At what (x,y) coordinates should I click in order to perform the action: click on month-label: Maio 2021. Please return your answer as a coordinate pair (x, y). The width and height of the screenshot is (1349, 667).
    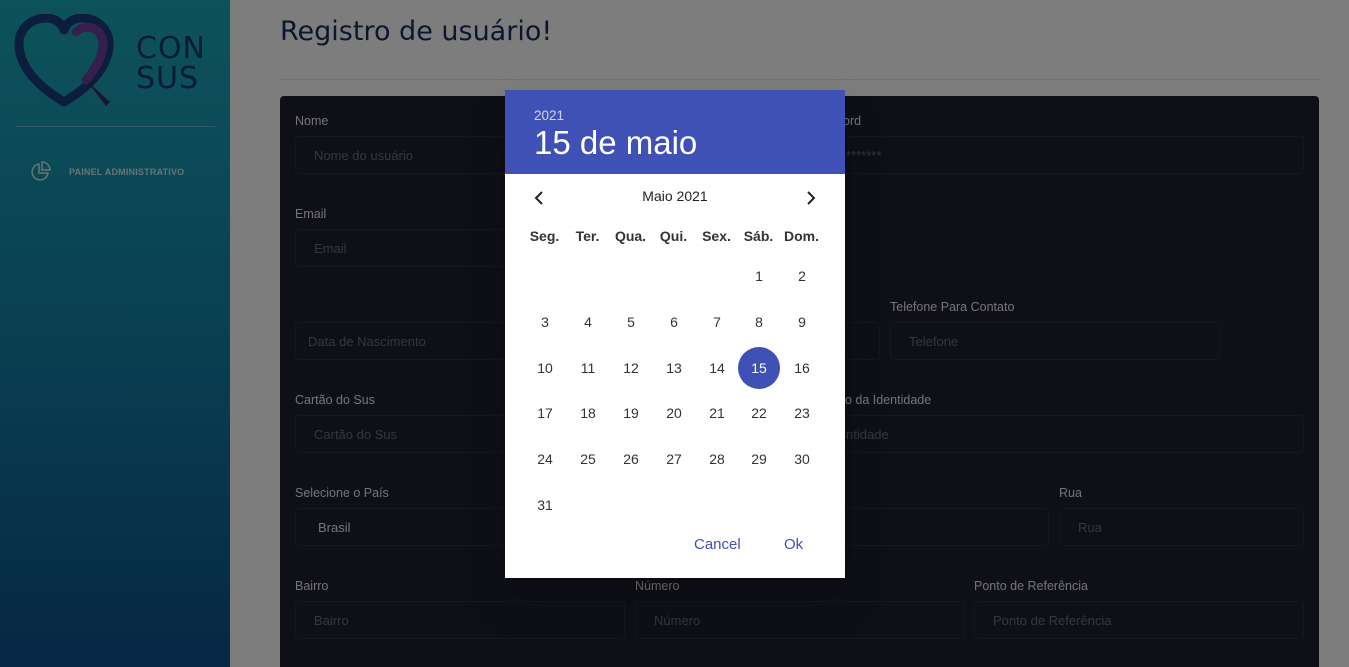
    Looking at the image, I should click on (675, 196).